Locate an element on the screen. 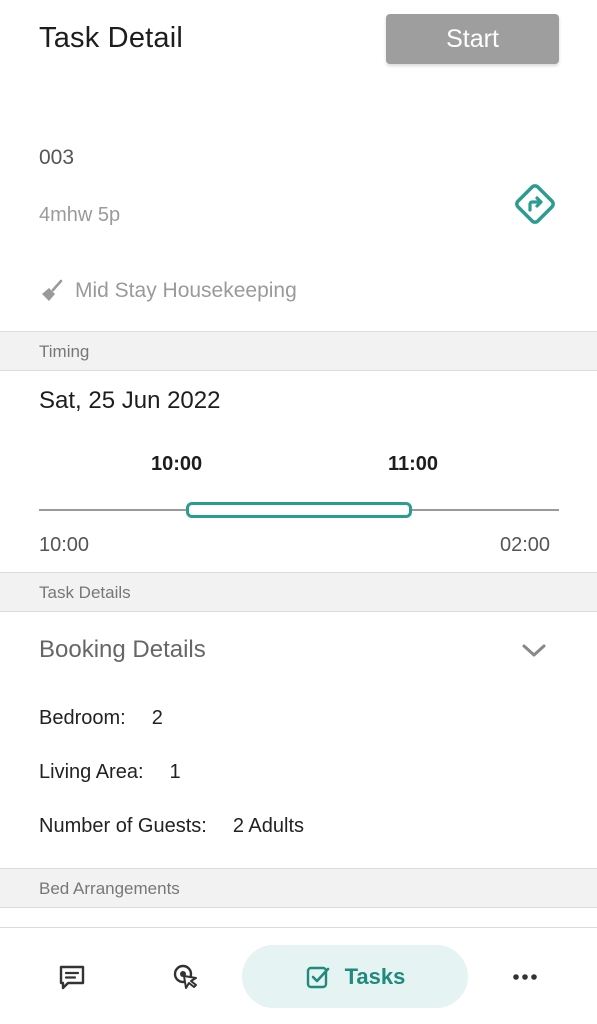 Image resolution: width=597 pixels, height=1024 pixels. task-id: 003 is located at coordinates (57, 157).